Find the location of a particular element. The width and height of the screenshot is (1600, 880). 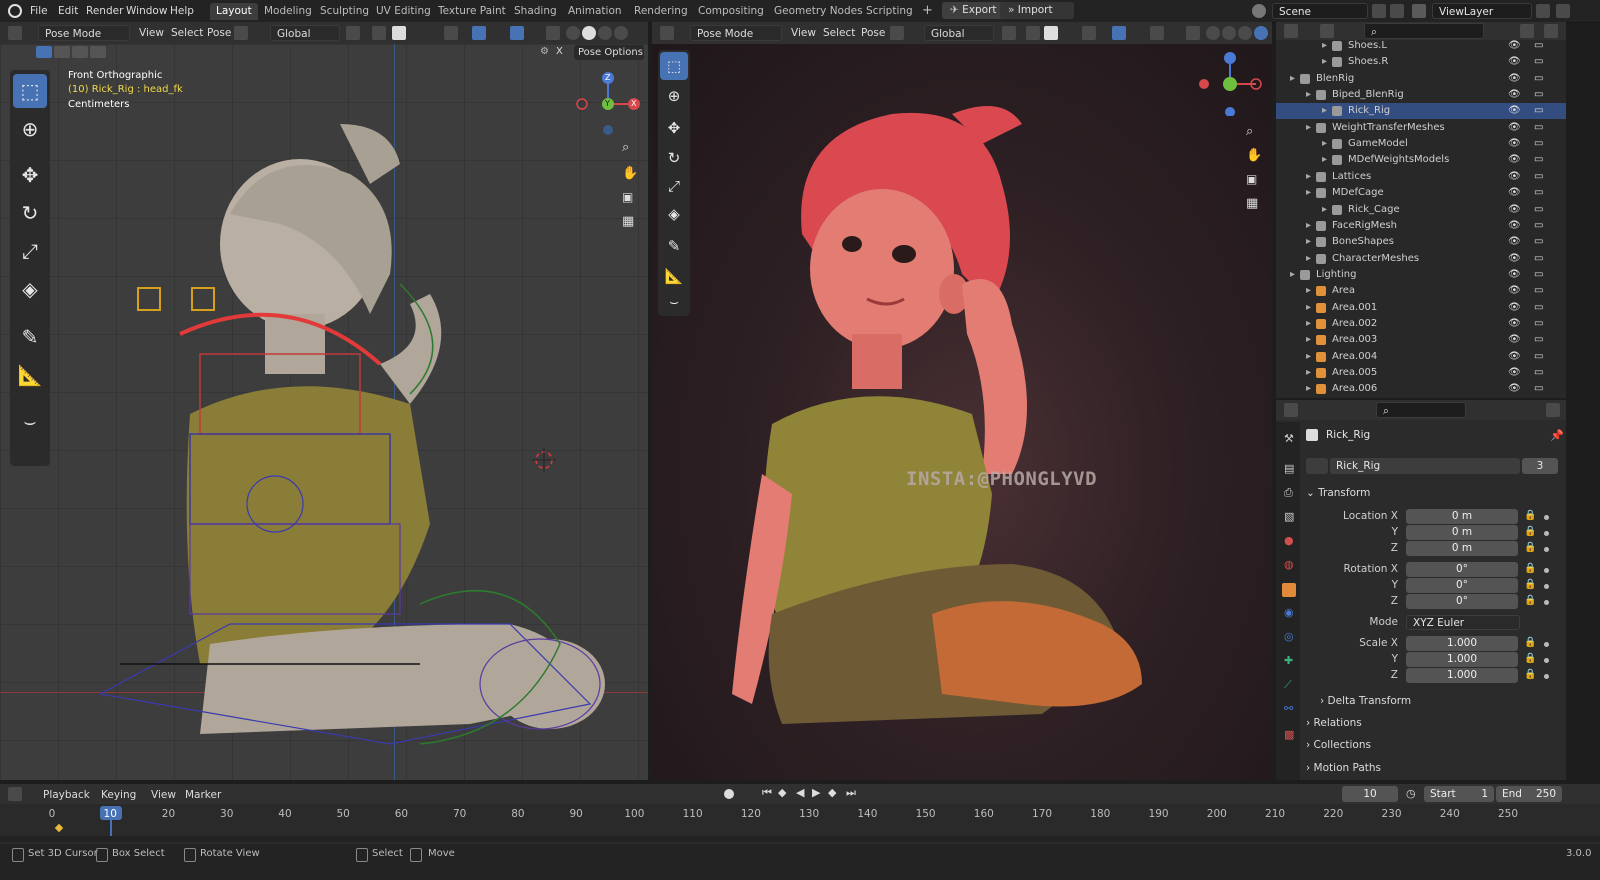

playback-menu: Playback is located at coordinates (66, 795).